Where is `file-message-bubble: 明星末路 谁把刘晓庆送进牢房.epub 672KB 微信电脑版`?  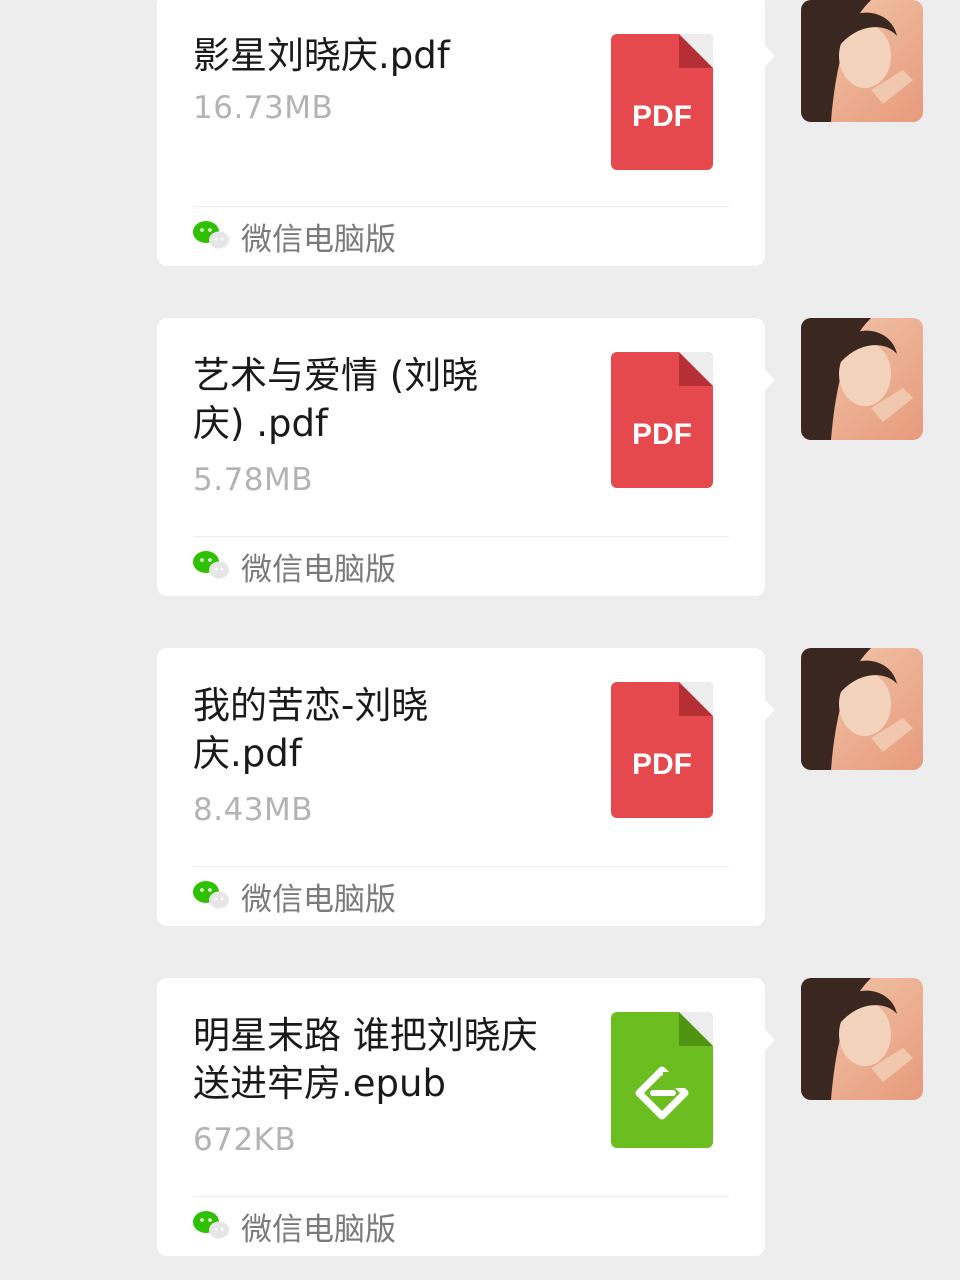
file-message-bubble: 明星末路 谁把刘晓庆送进牢房.epub 672KB 微信电脑版 is located at coordinates (466, 1117).